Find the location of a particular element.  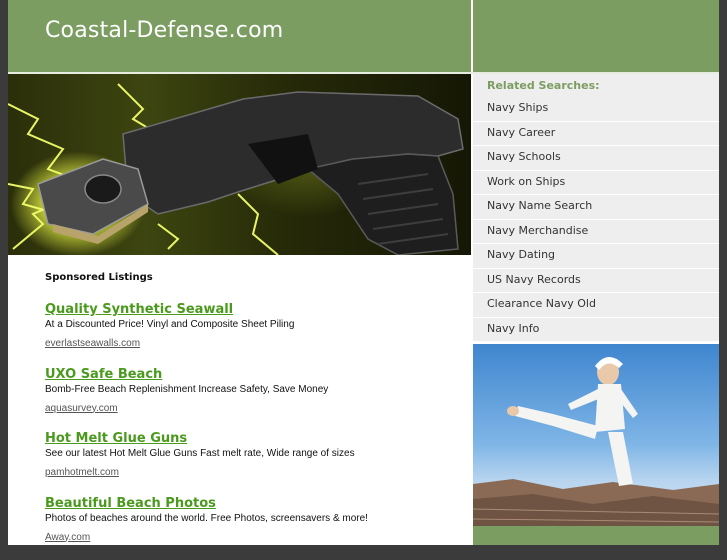

cartridge-lens is located at coordinates (103, 189).